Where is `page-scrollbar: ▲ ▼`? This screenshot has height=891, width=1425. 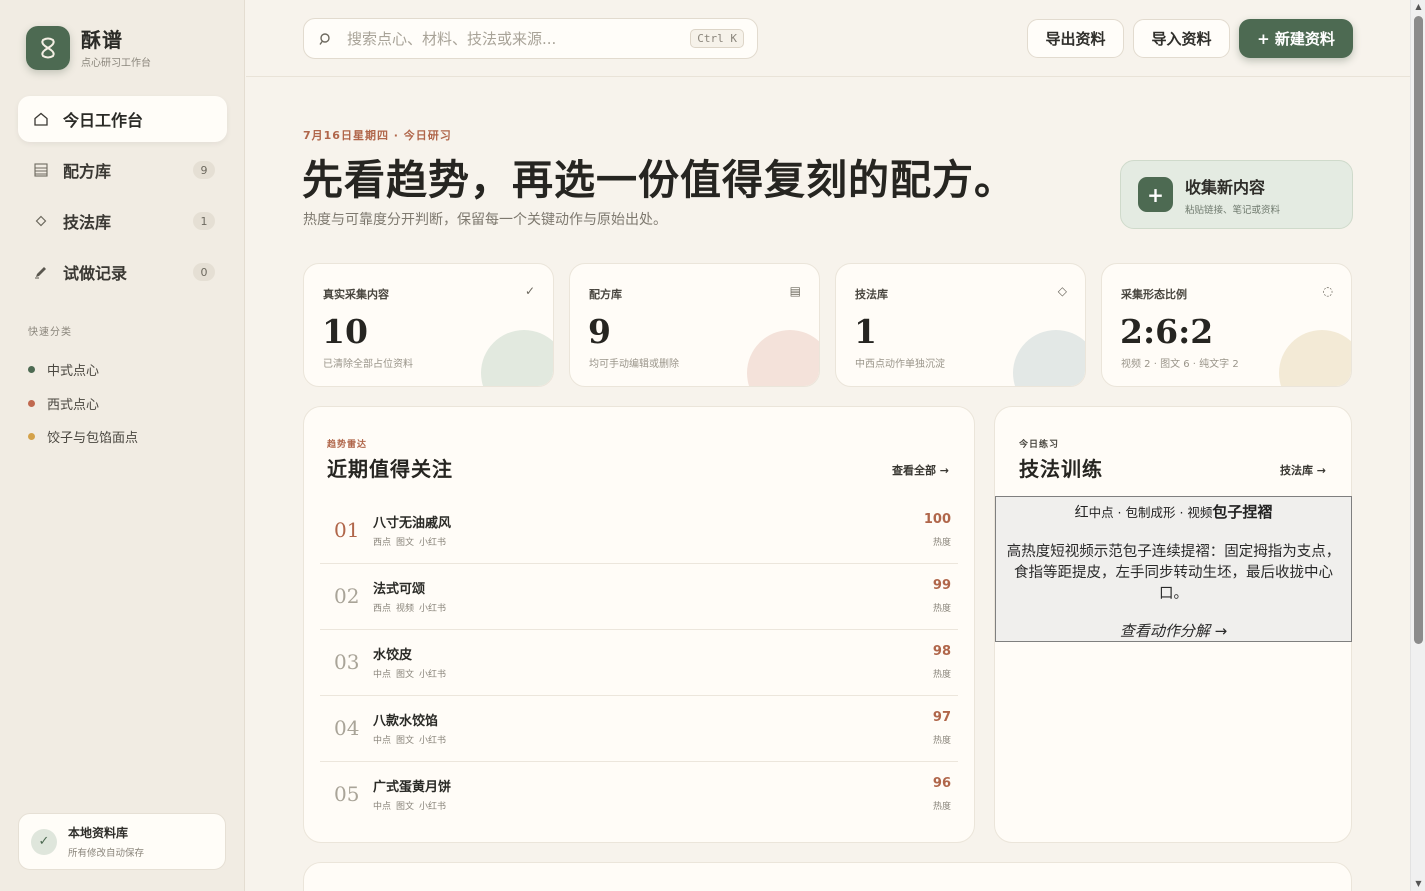 page-scrollbar: ▲ ▼ is located at coordinates (1417, 445).